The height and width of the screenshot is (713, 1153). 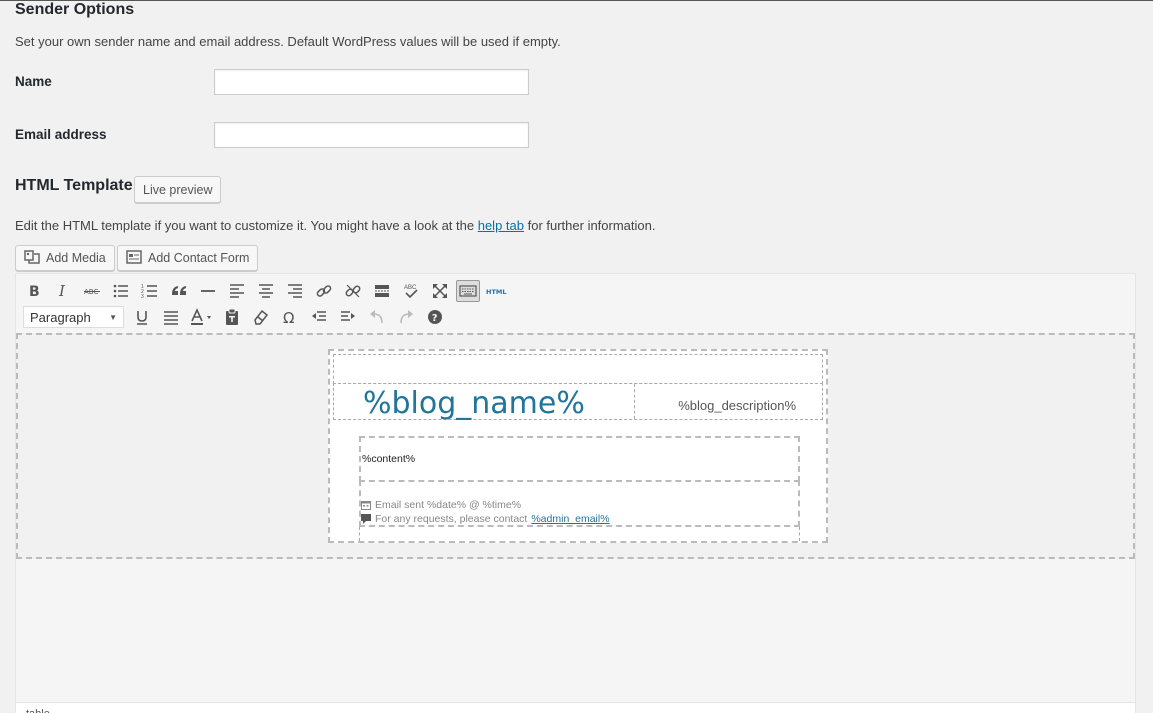 What do you see at coordinates (371, 135) in the screenshot?
I see `email-address-input` at bounding box center [371, 135].